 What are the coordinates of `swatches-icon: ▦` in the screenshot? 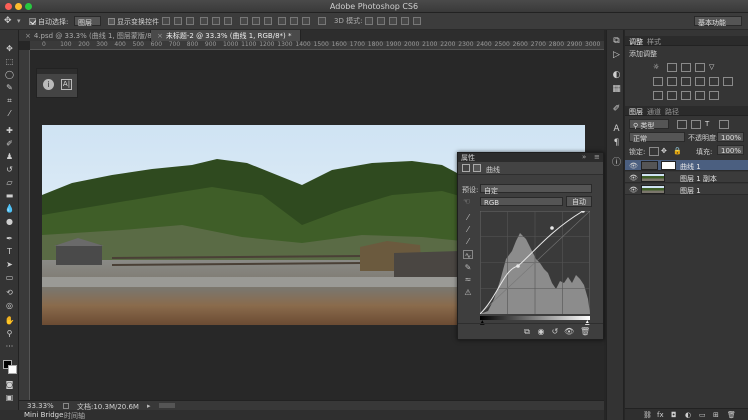 It's located at (616, 89).